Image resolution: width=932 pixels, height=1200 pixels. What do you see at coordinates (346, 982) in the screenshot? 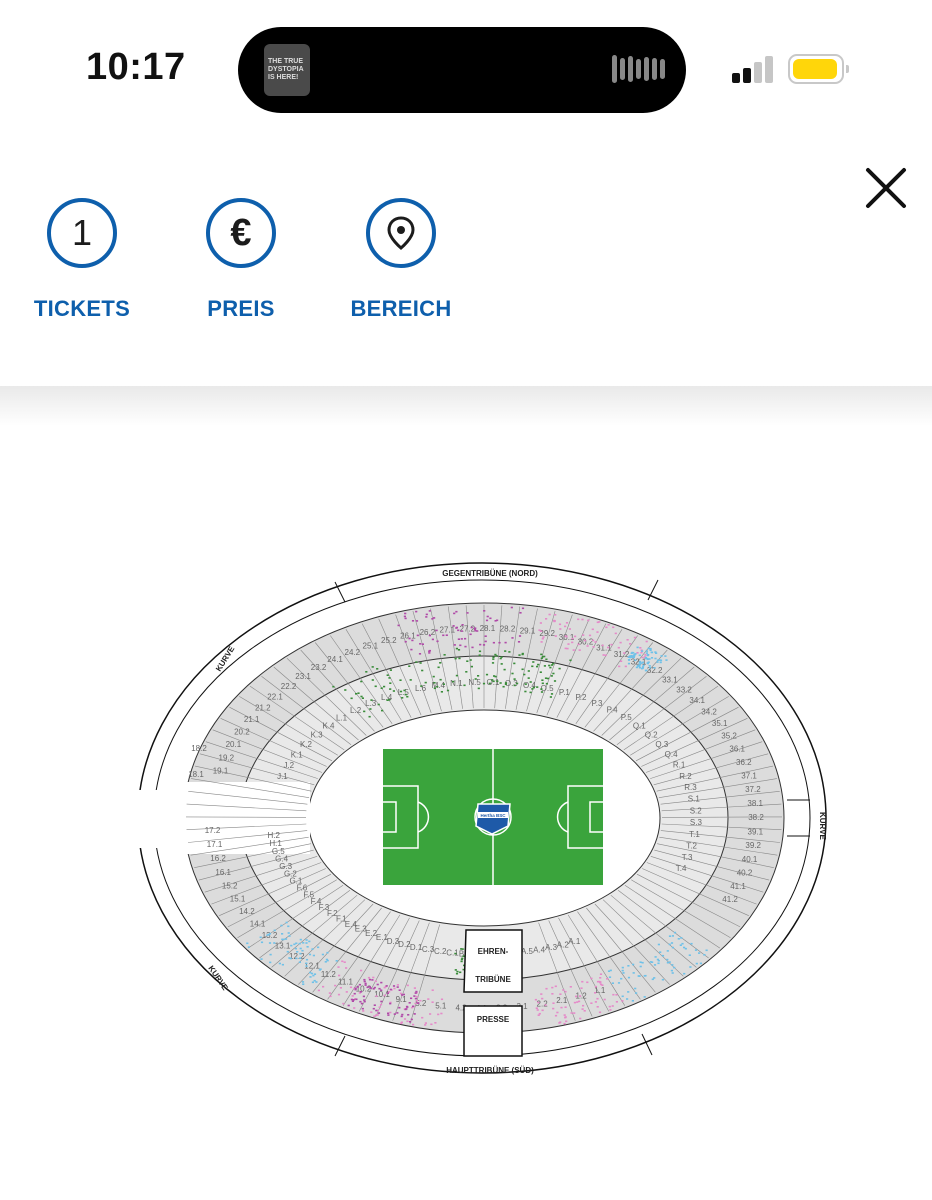
I see `section-11.1: 11.1` at bounding box center [346, 982].